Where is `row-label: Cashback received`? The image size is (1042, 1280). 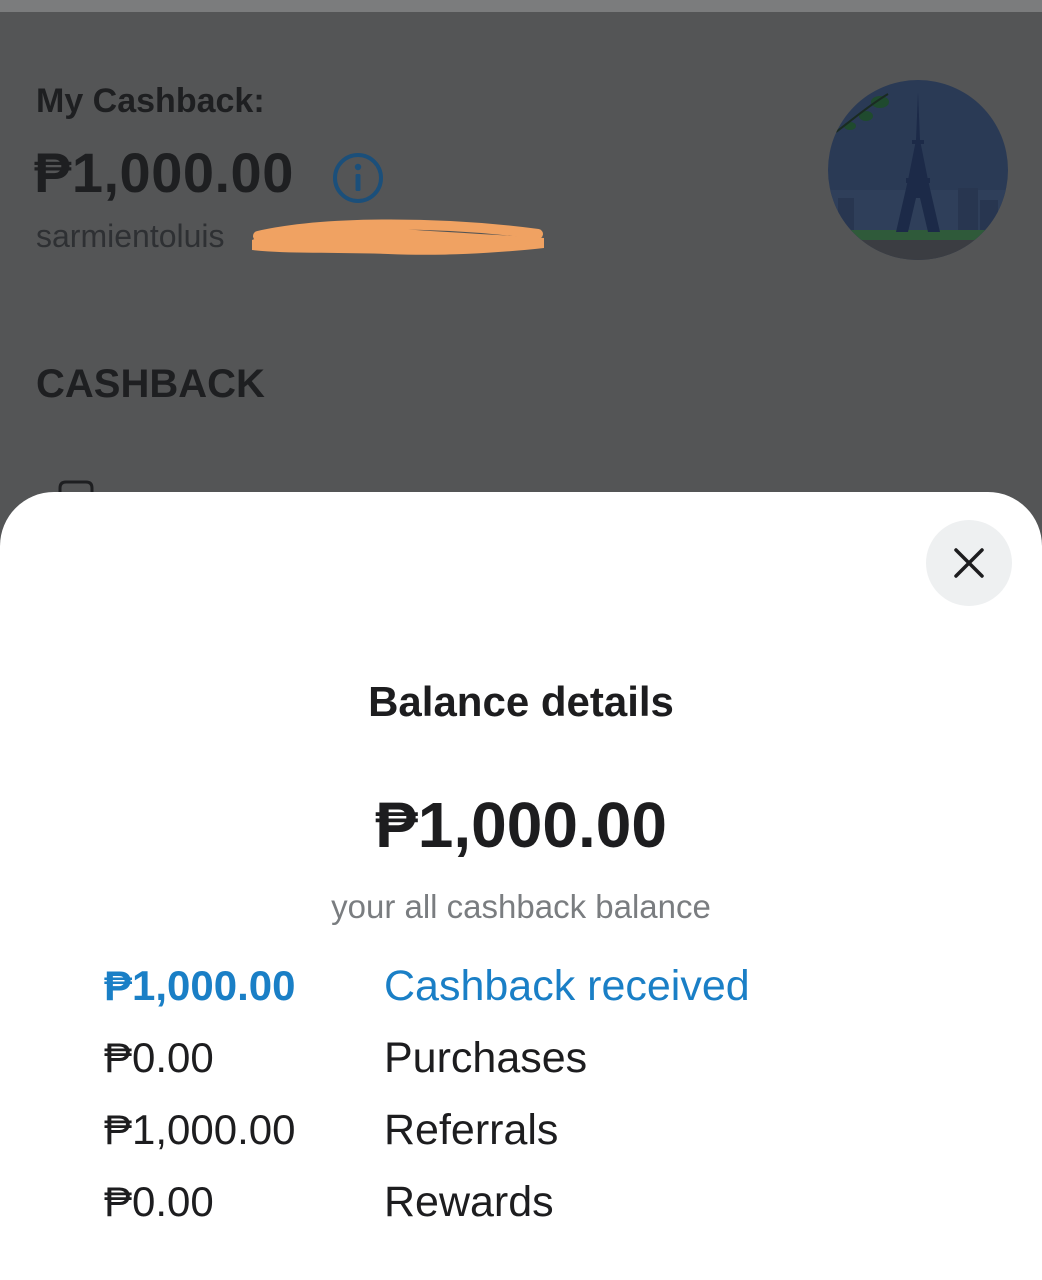 row-label: Cashback received is located at coordinates (567, 986).